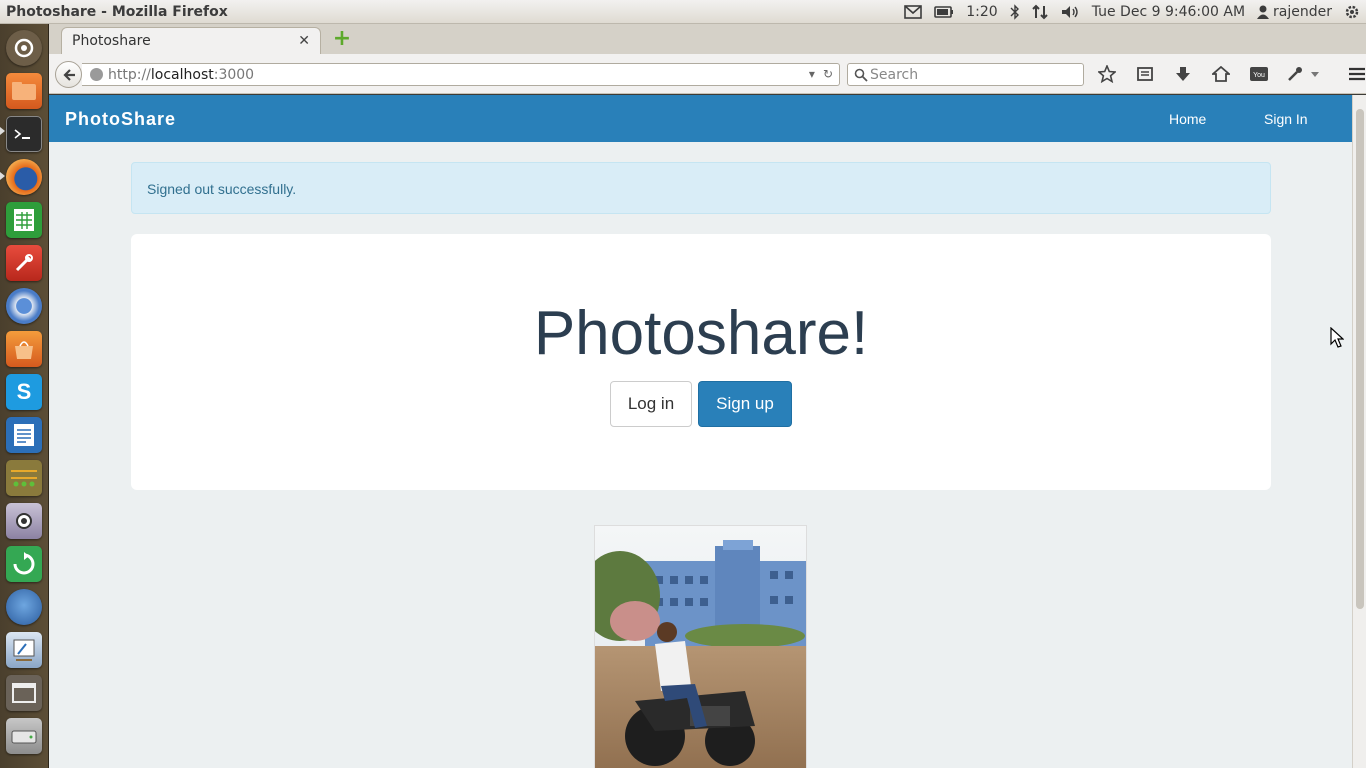 This screenshot has width=1366, height=768. I want to click on url-scheme: http://, so click(129, 74).